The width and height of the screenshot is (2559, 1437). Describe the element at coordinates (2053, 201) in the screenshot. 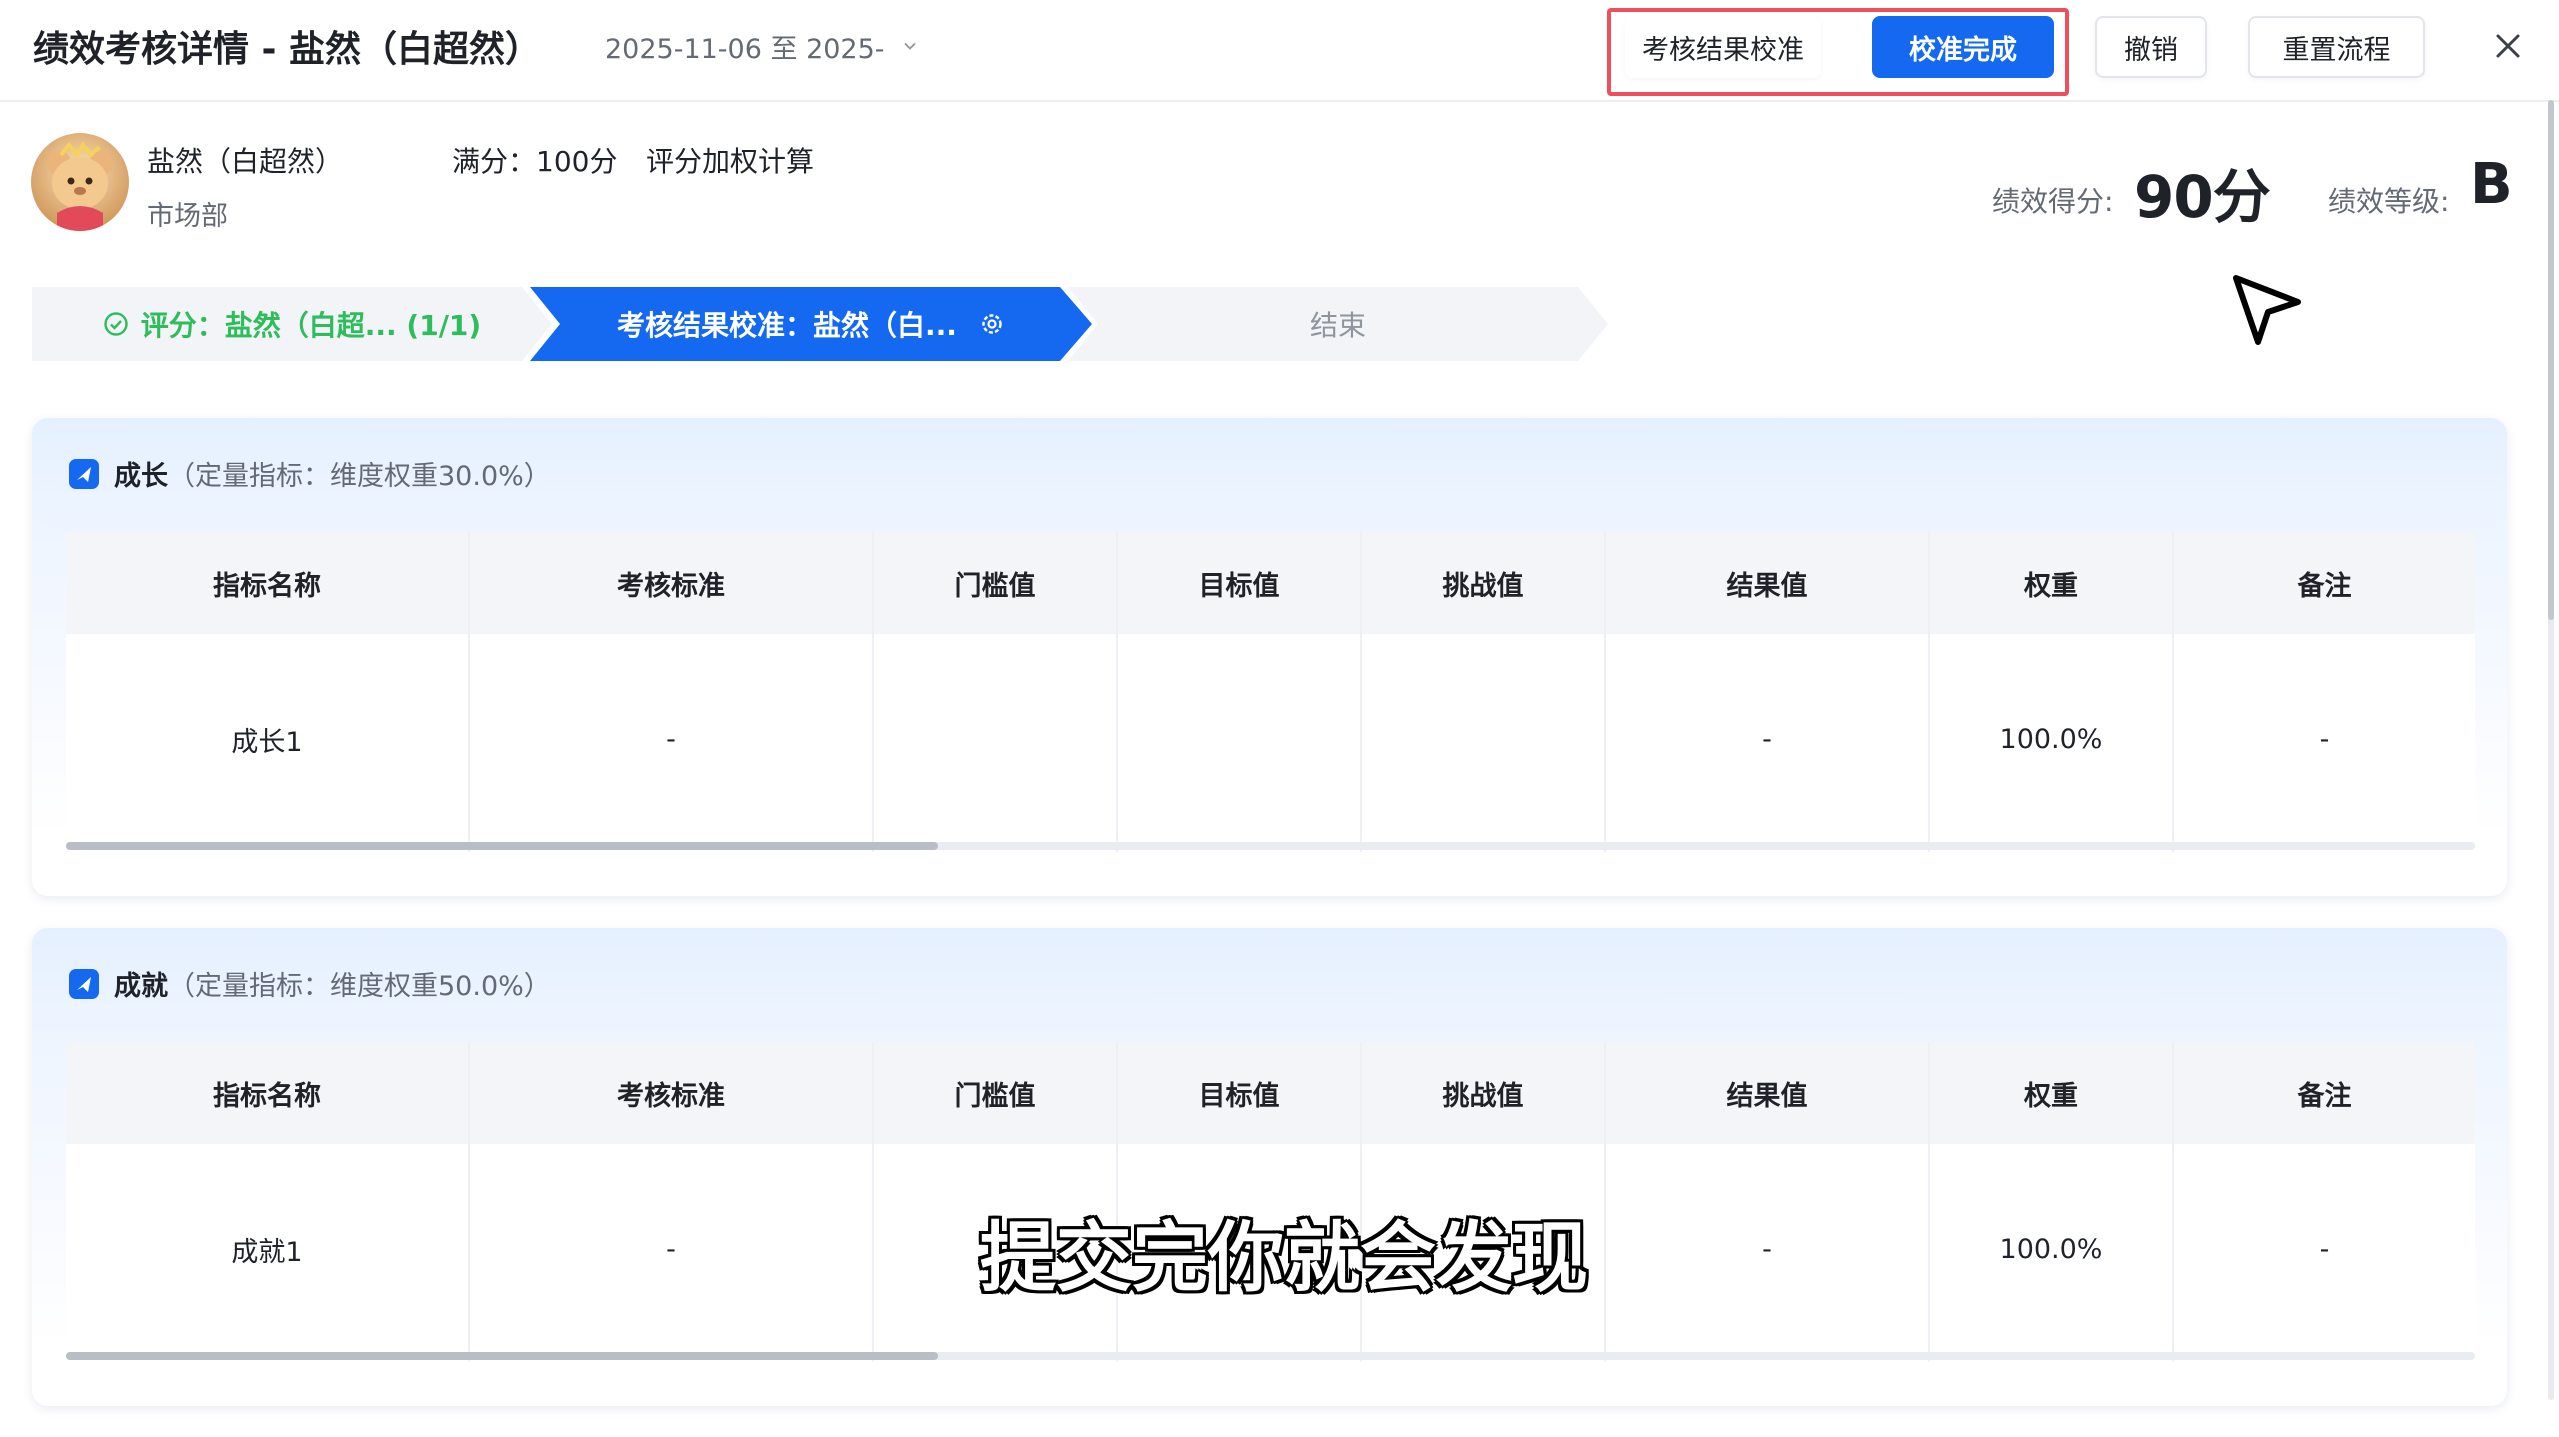

I see `score-label: 绩效得分:` at that location.